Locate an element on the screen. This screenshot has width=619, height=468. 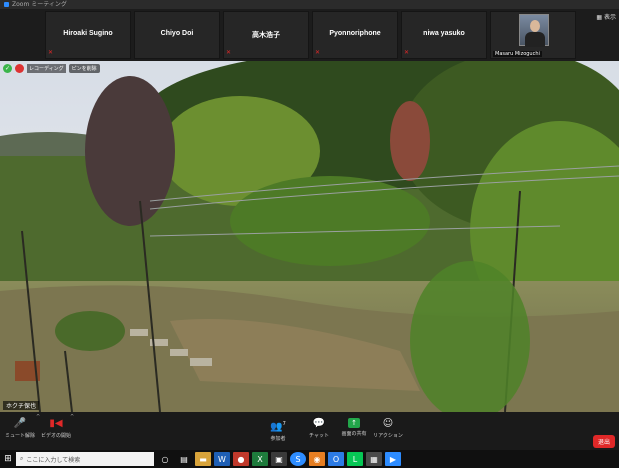
participants-icon: 👥7 is located at coordinates (278, 427).